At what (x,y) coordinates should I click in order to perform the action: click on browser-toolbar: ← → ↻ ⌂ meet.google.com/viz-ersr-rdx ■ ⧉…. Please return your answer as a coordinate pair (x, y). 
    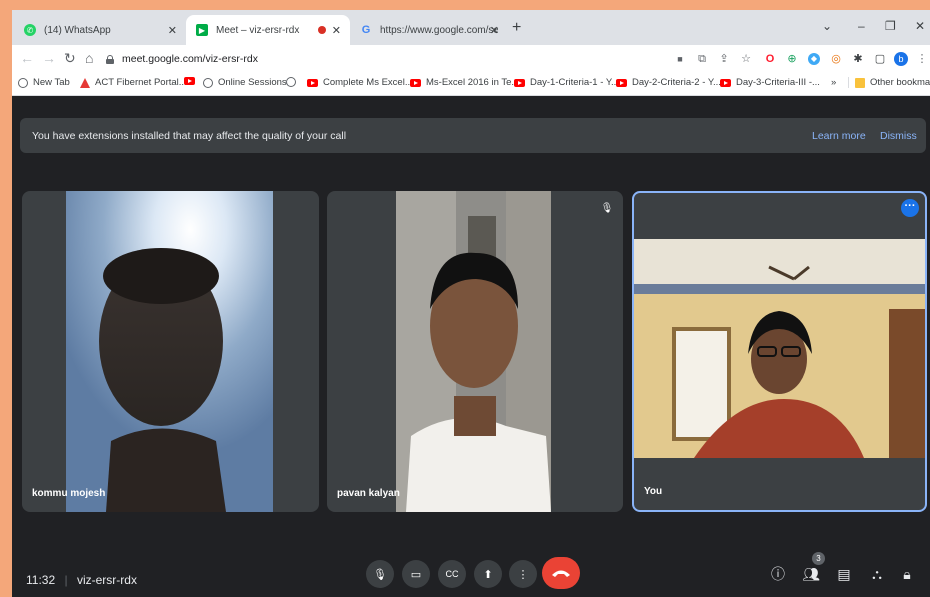
    Looking at the image, I should click on (471, 59).